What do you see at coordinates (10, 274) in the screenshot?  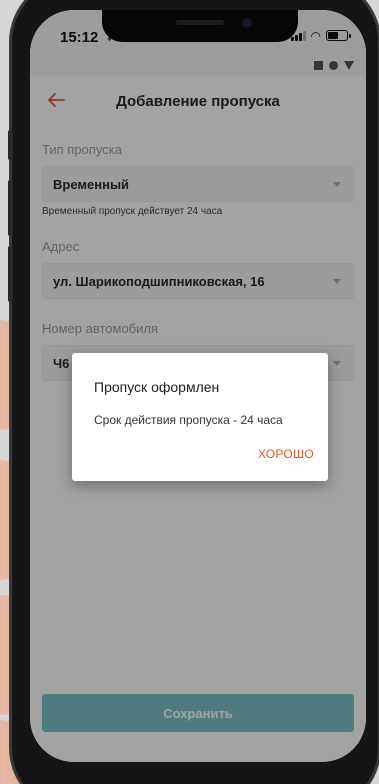 I see `volume-down-button` at bounding box center [10, 274].